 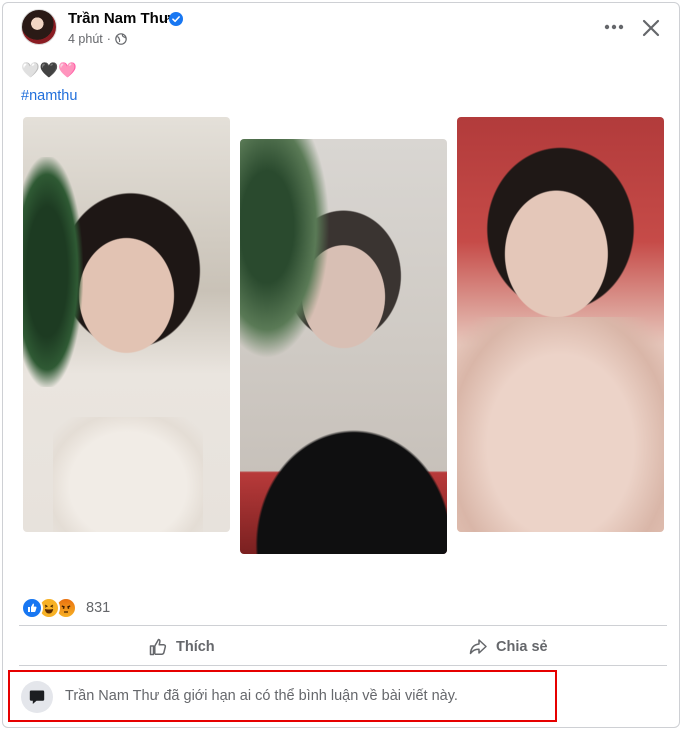 What do you see at coordinates (32, 608) in the screenshot?
I see `like-reaction-icon` at bounding box center [32, 608].